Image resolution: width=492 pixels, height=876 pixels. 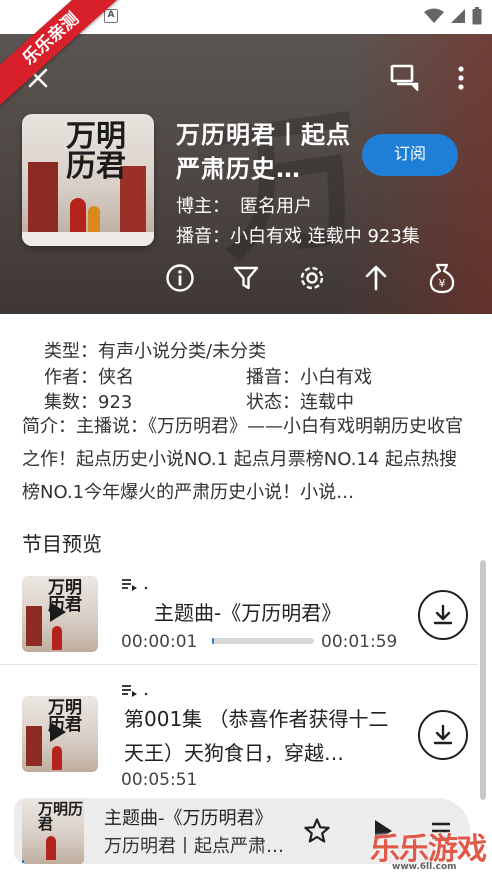 What do you see at coordinates (276, 206) in the screenshot?
I see `blogger-value: 匿名用户` at bounding box center [276, 206].